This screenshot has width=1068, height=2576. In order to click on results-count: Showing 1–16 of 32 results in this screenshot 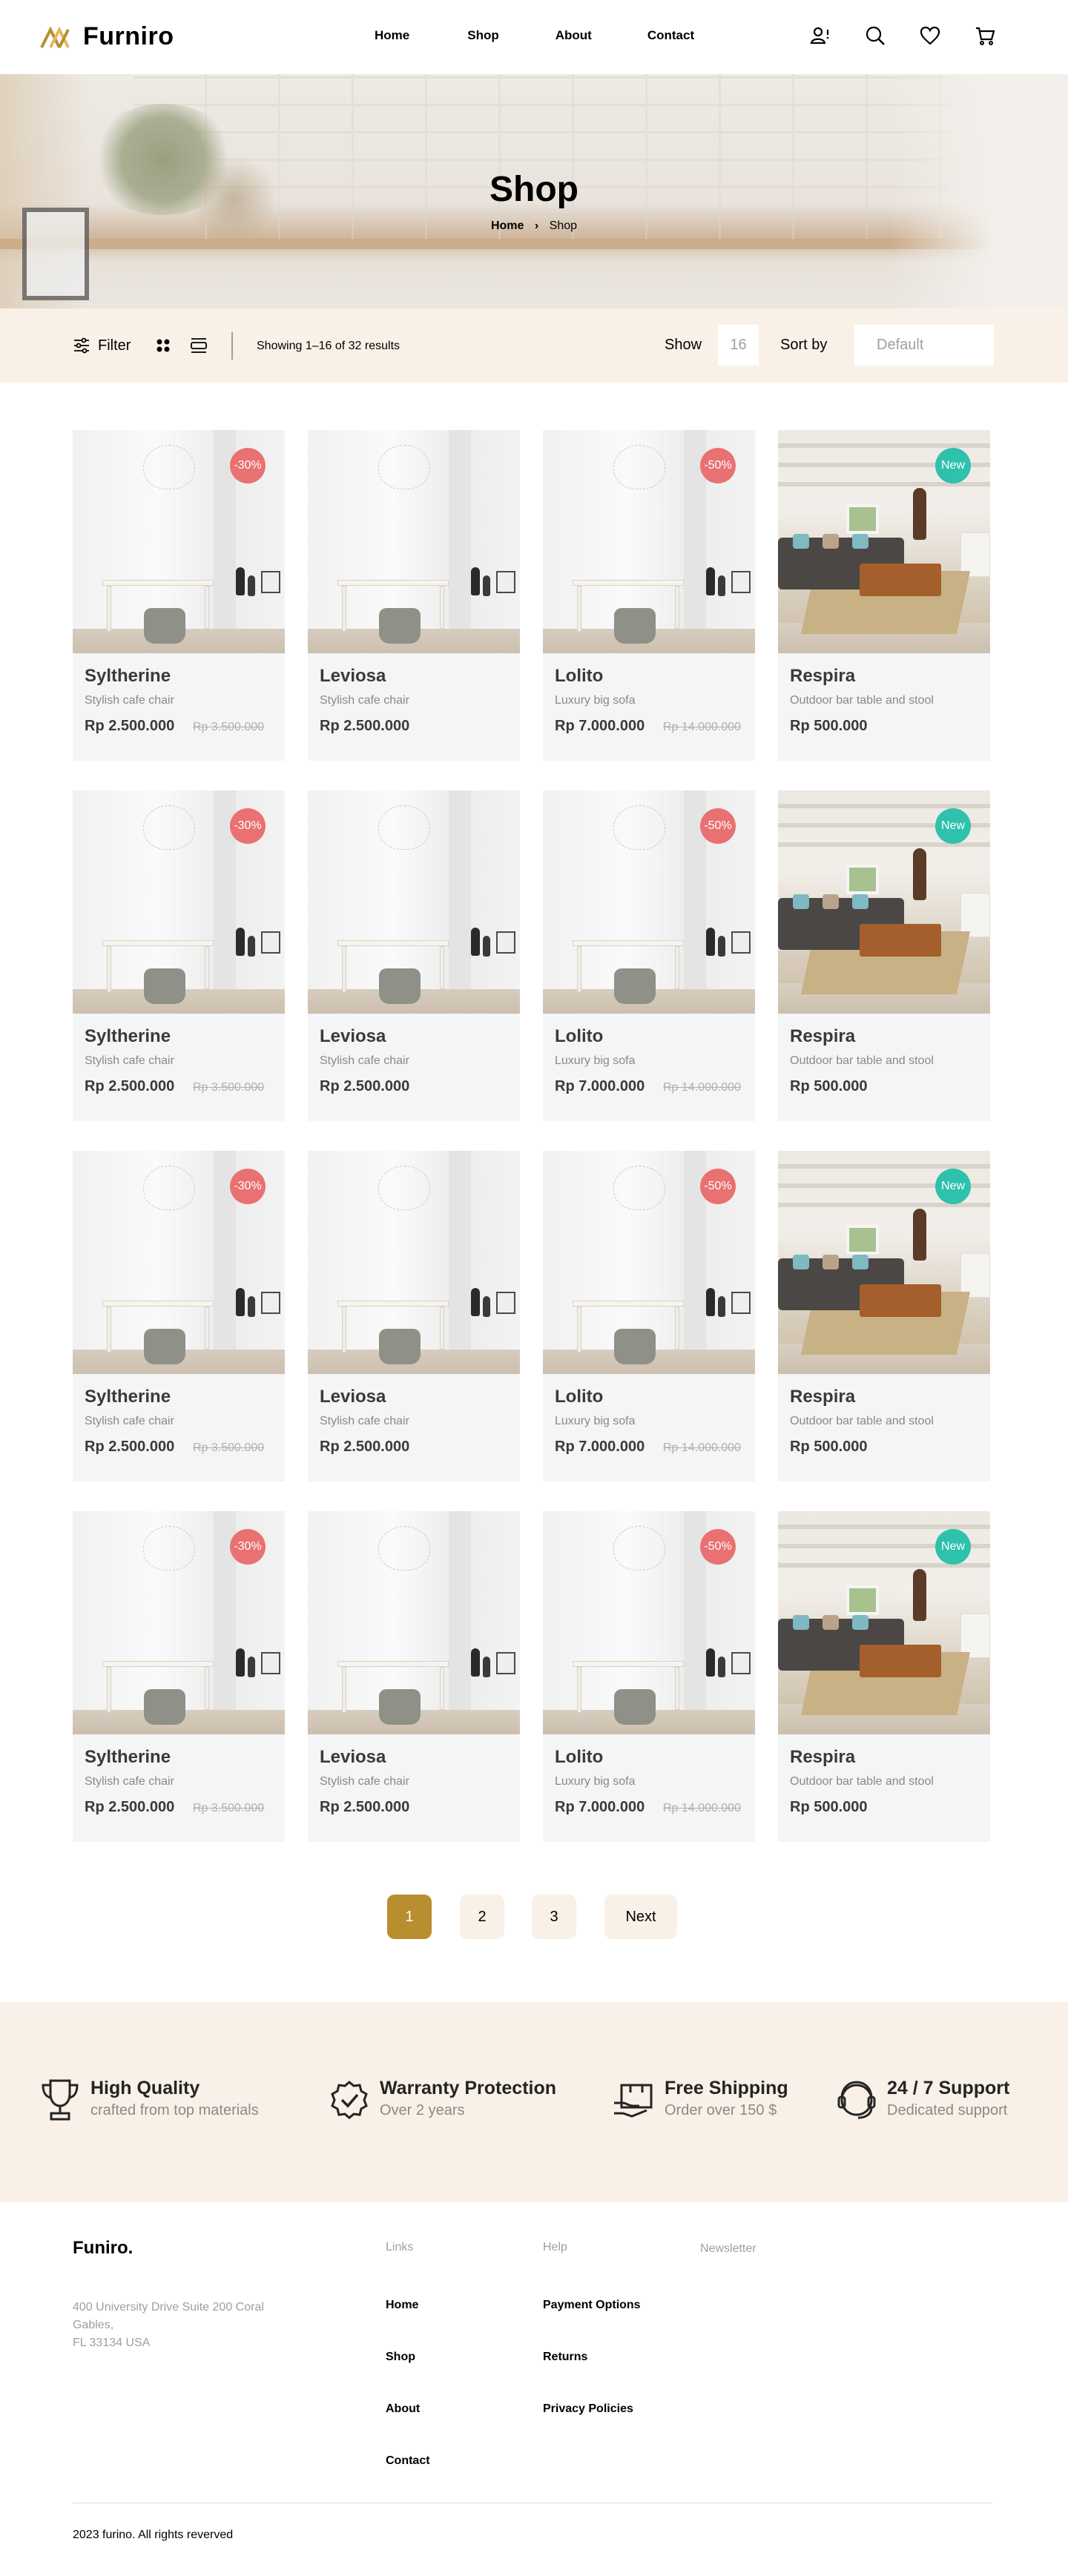, I will do `click(328, 346)`.